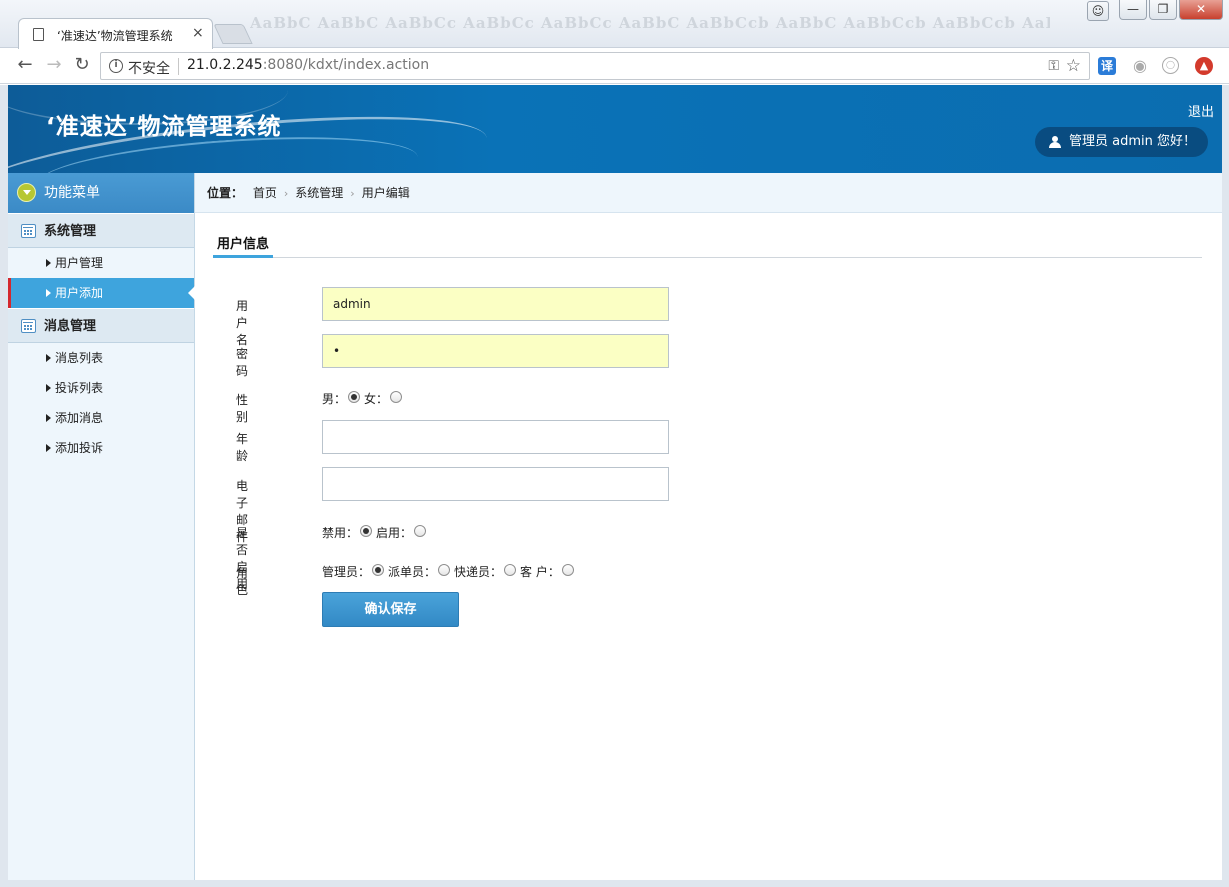  What do you see at coordinates (366, 530) in the screenshot?
I see `disabled-radio` at bounding box center [366, 530].